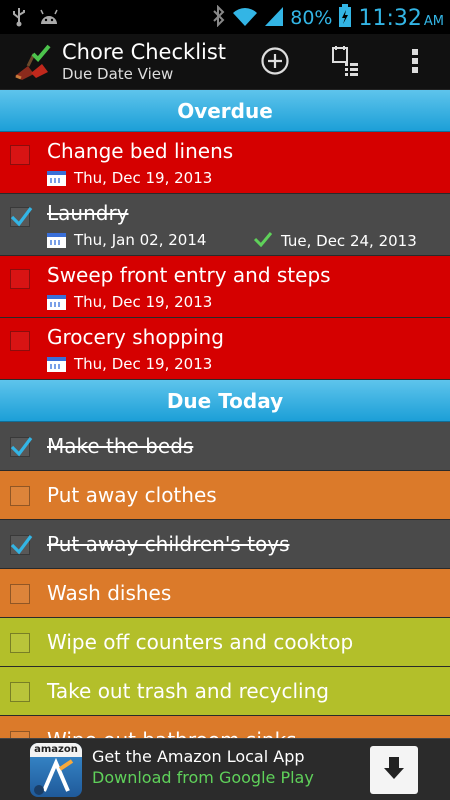  I want to click on due-date: Thu, Jan 02, 2014, so click(126, 240).